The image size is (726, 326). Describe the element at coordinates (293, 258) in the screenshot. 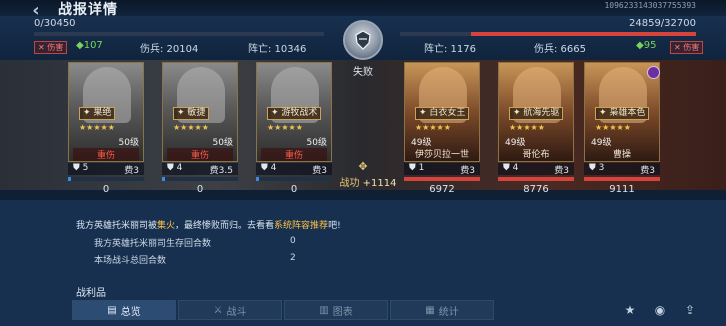

I see `total-rounds-value: 2` at that location.